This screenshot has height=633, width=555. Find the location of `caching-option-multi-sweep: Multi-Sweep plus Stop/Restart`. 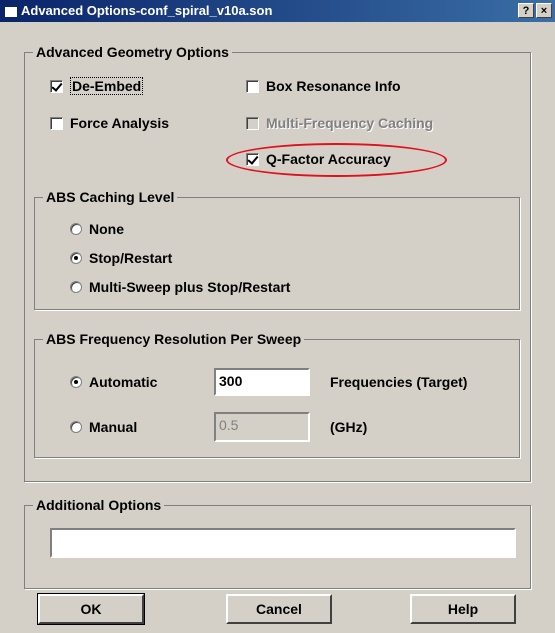

caching-option-multi-sweep: Multi-Sweep plus Stop/Restart is located at coordinates (180, 287).